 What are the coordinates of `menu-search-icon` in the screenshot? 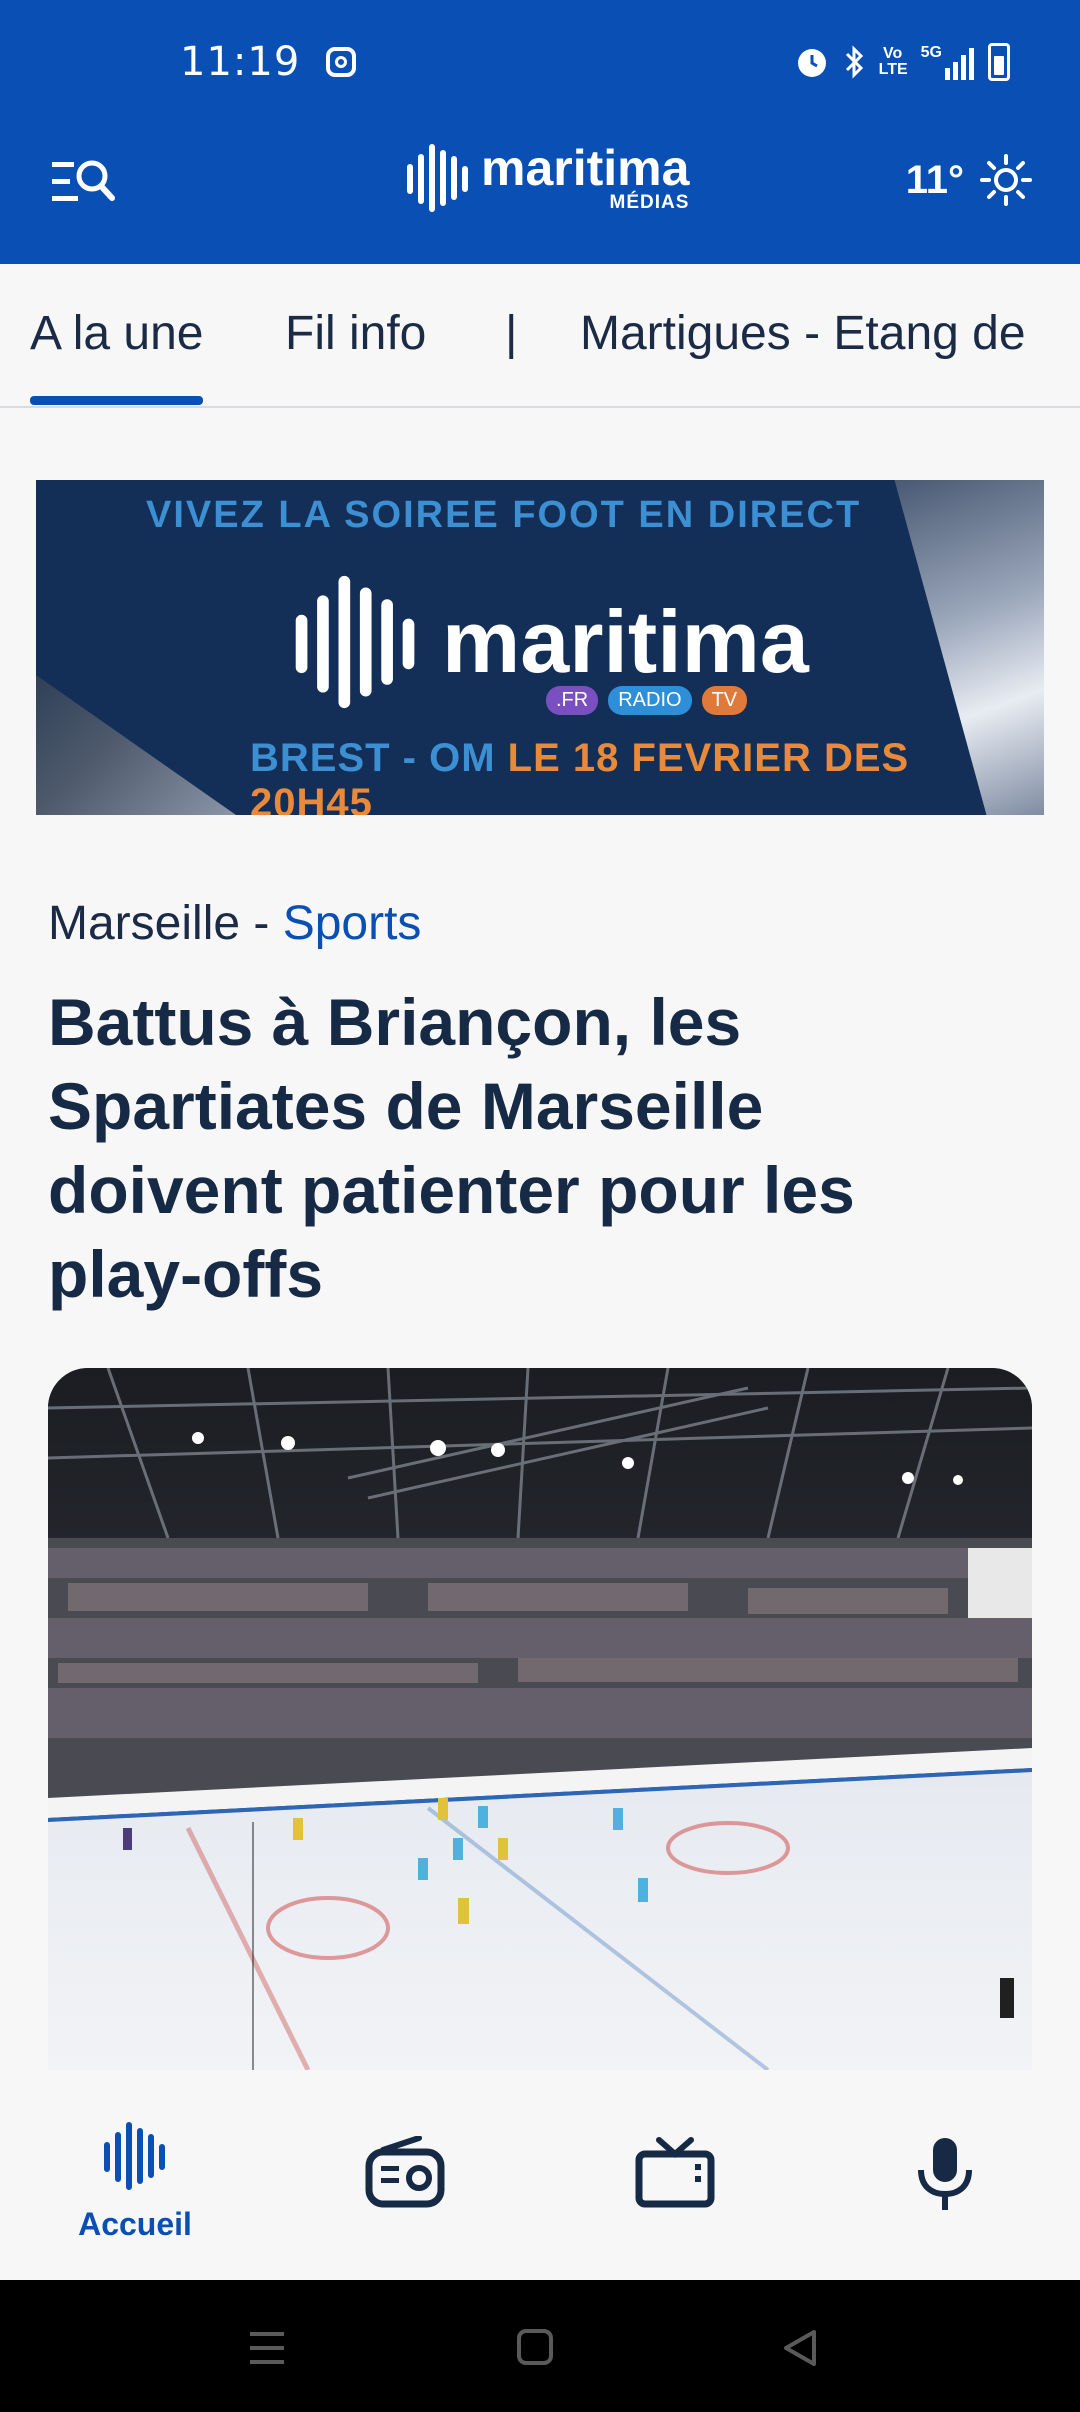 It's located at (84, 182).